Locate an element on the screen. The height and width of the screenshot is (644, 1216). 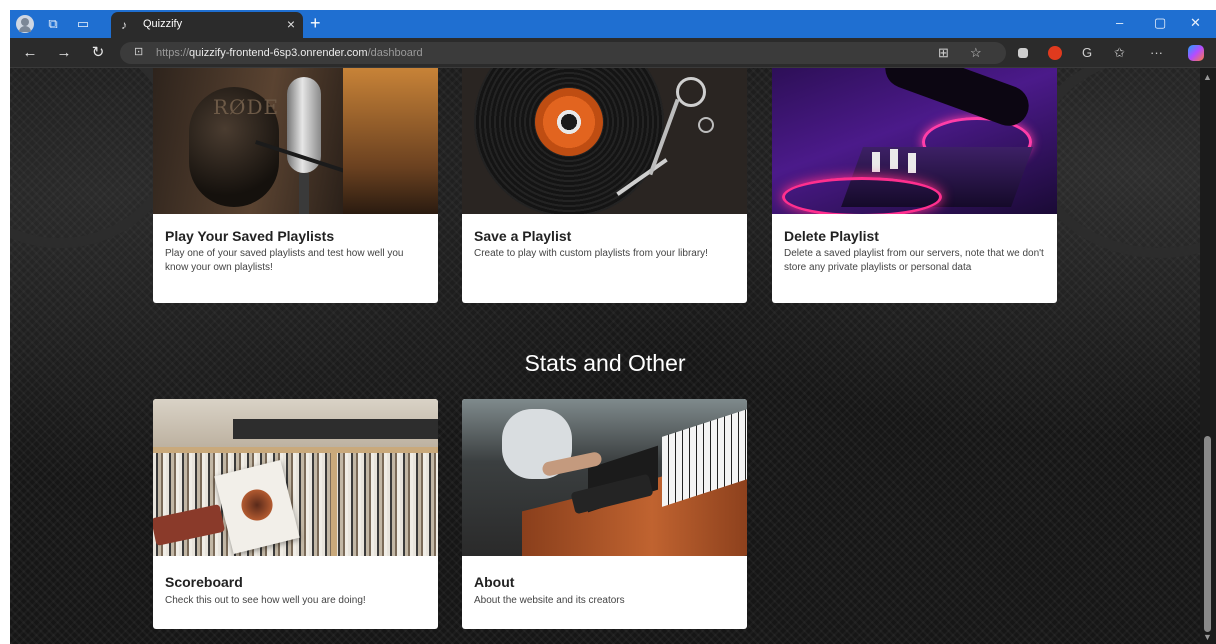
favorite-star-icon: ☆ is located at coordinates (976, 53).